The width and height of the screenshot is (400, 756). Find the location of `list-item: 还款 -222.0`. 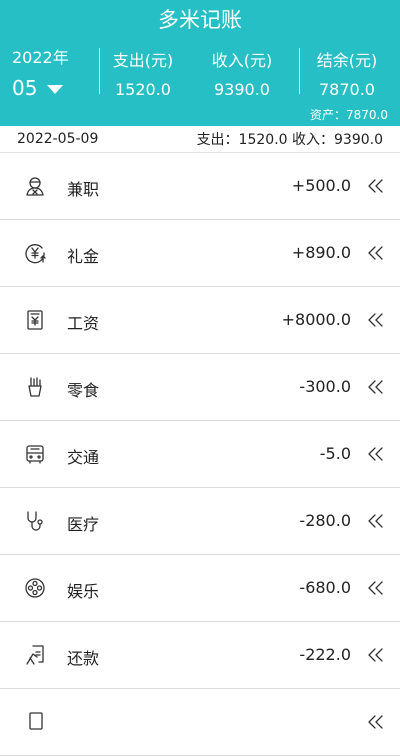

list-item: 还款 -222.0 is located at coordinates (200, 655).